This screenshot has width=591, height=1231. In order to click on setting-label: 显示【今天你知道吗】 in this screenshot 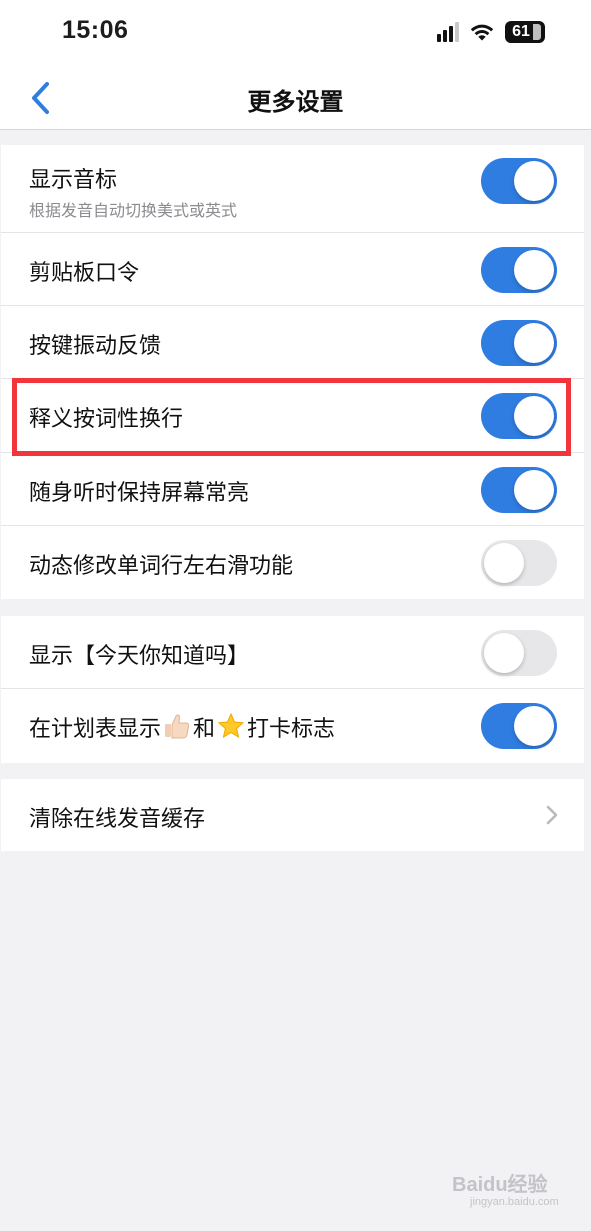, I will do `click(139, 656)`.